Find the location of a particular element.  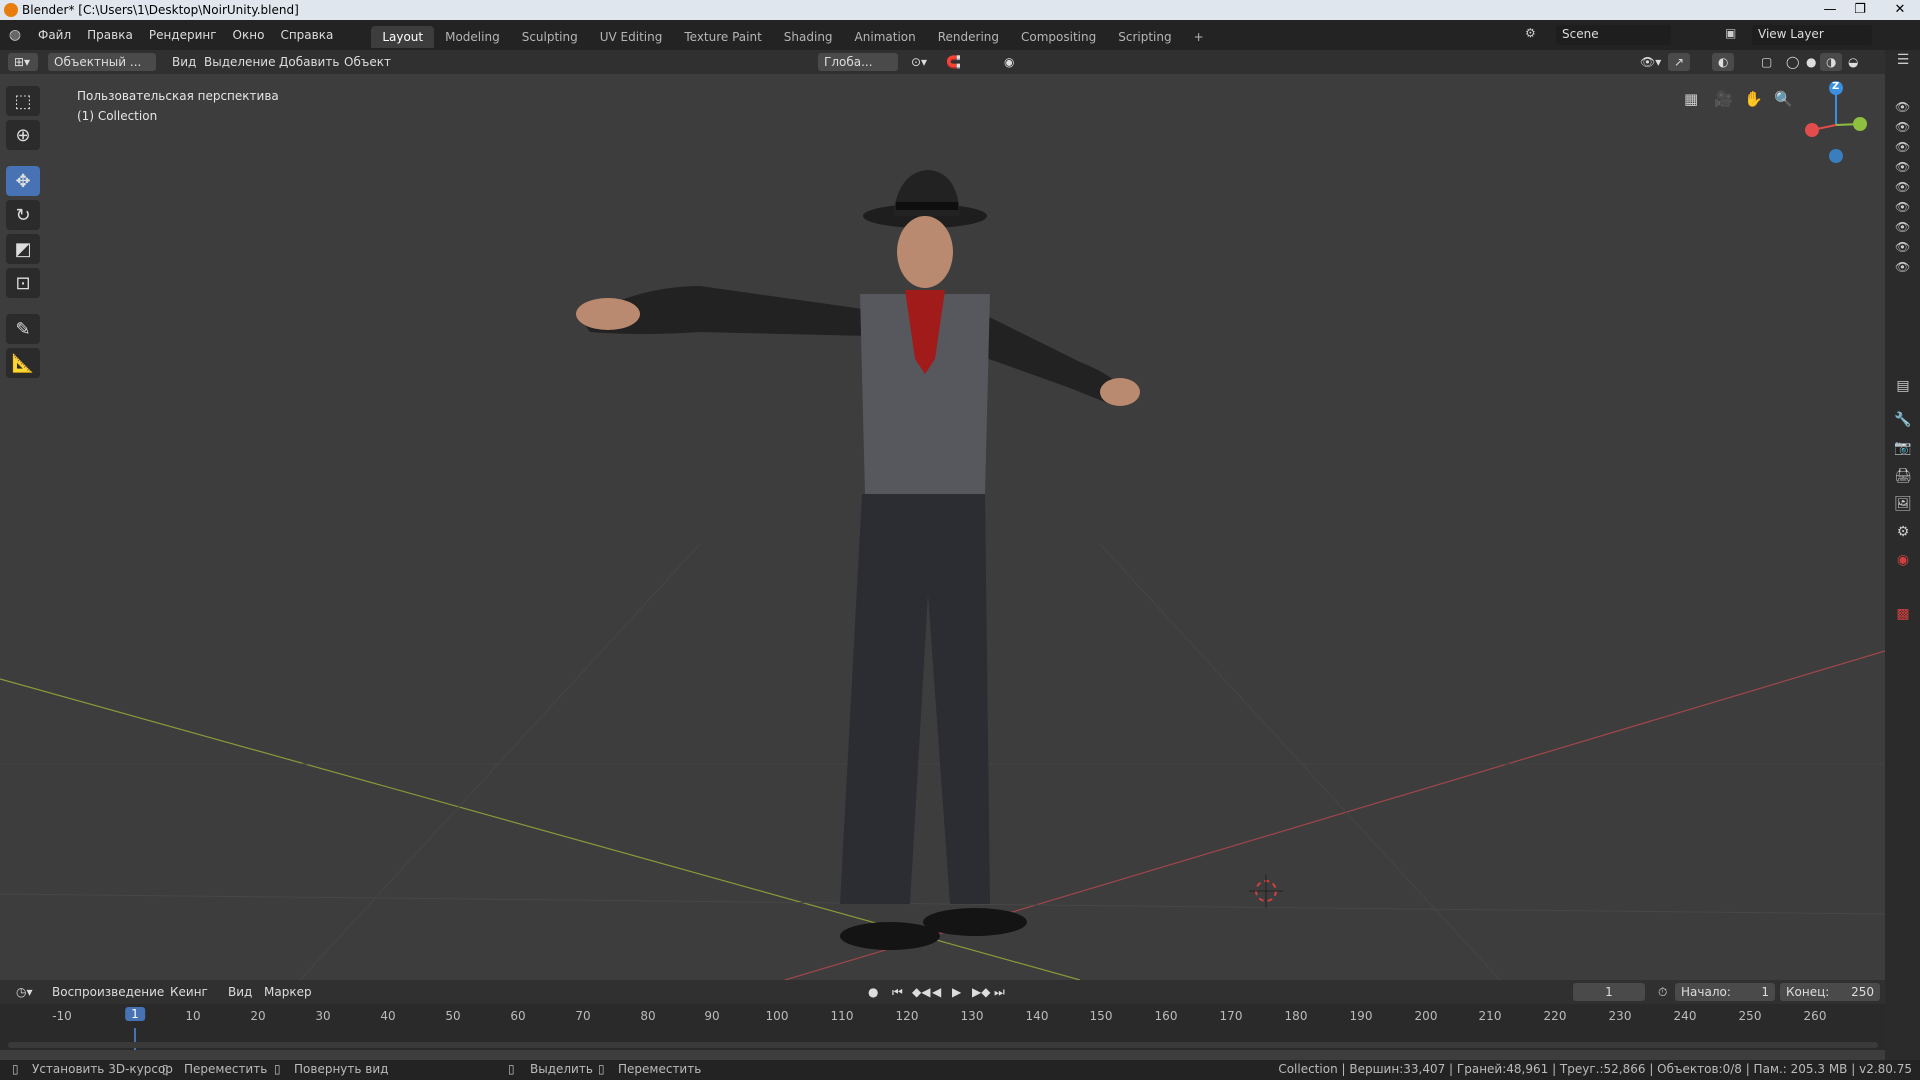

menu-select: Выделение is located at coordinates (239, 62).